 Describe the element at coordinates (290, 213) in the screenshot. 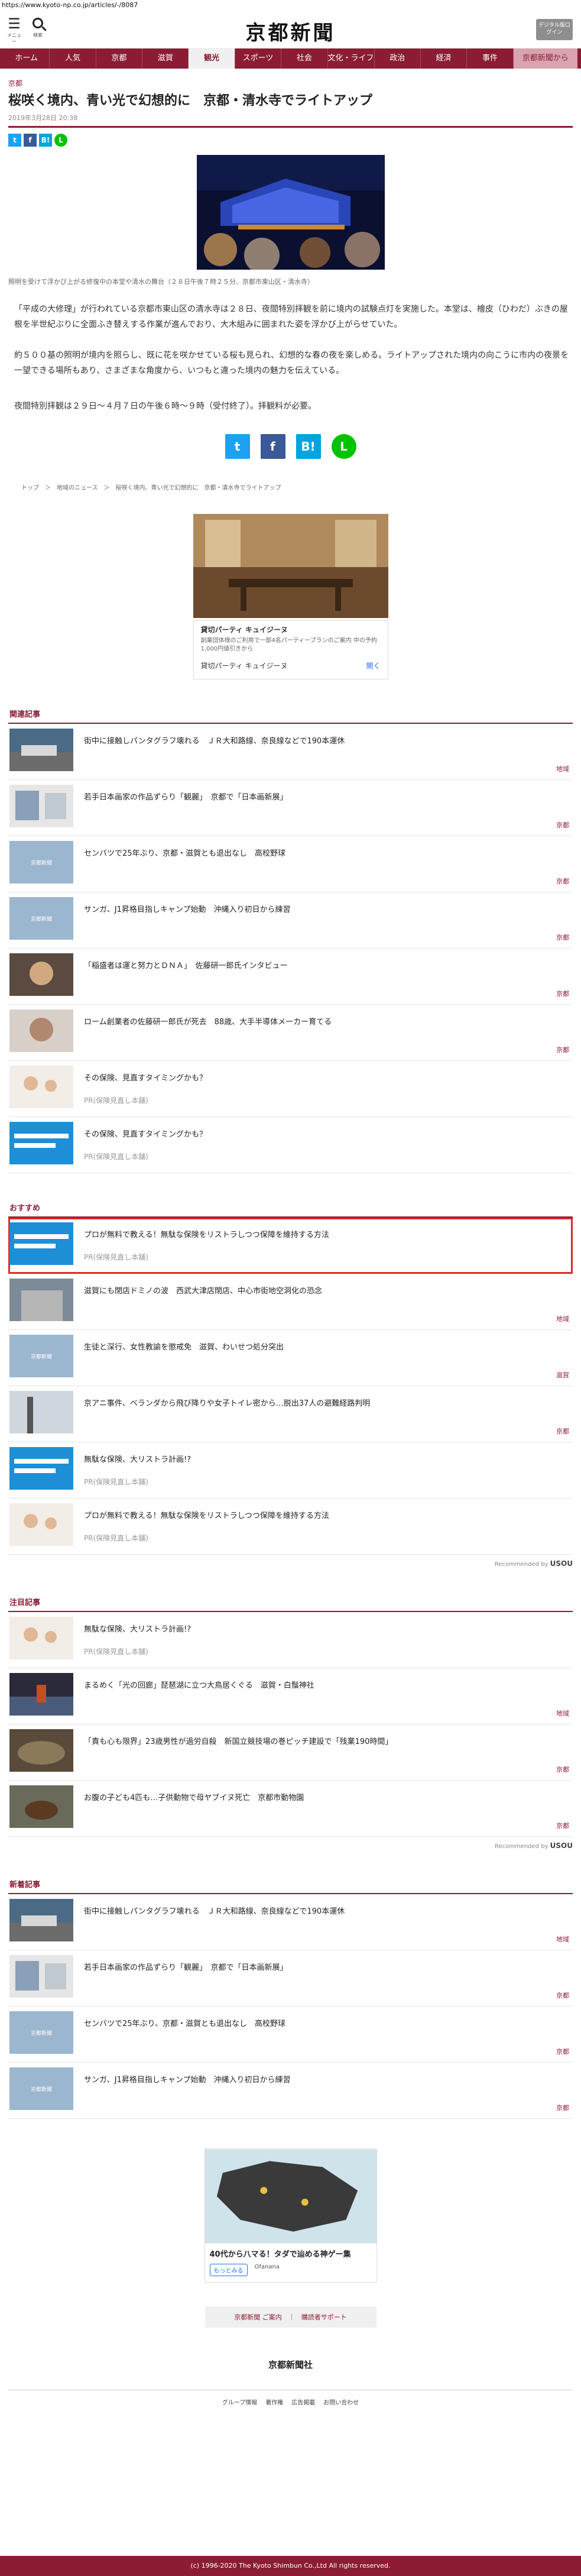

I see `article-photo` at that location.